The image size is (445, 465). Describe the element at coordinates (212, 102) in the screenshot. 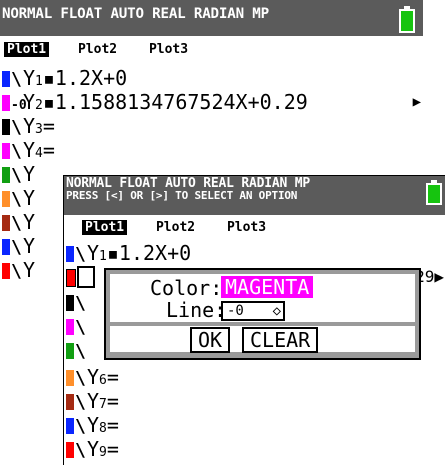

I see `y2-row: -0Y2▪1.1588134767524X+0.29 ▶` at that location.